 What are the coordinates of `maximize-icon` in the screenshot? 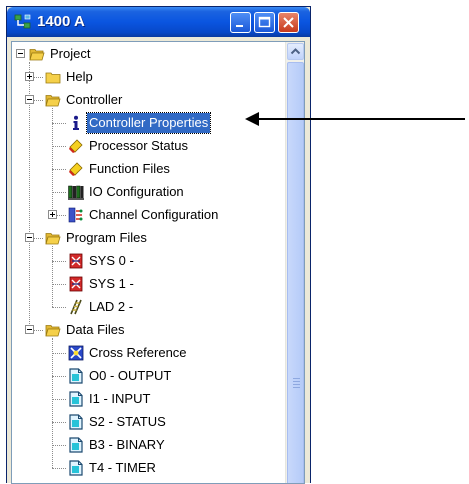 It's located at (264, 22).